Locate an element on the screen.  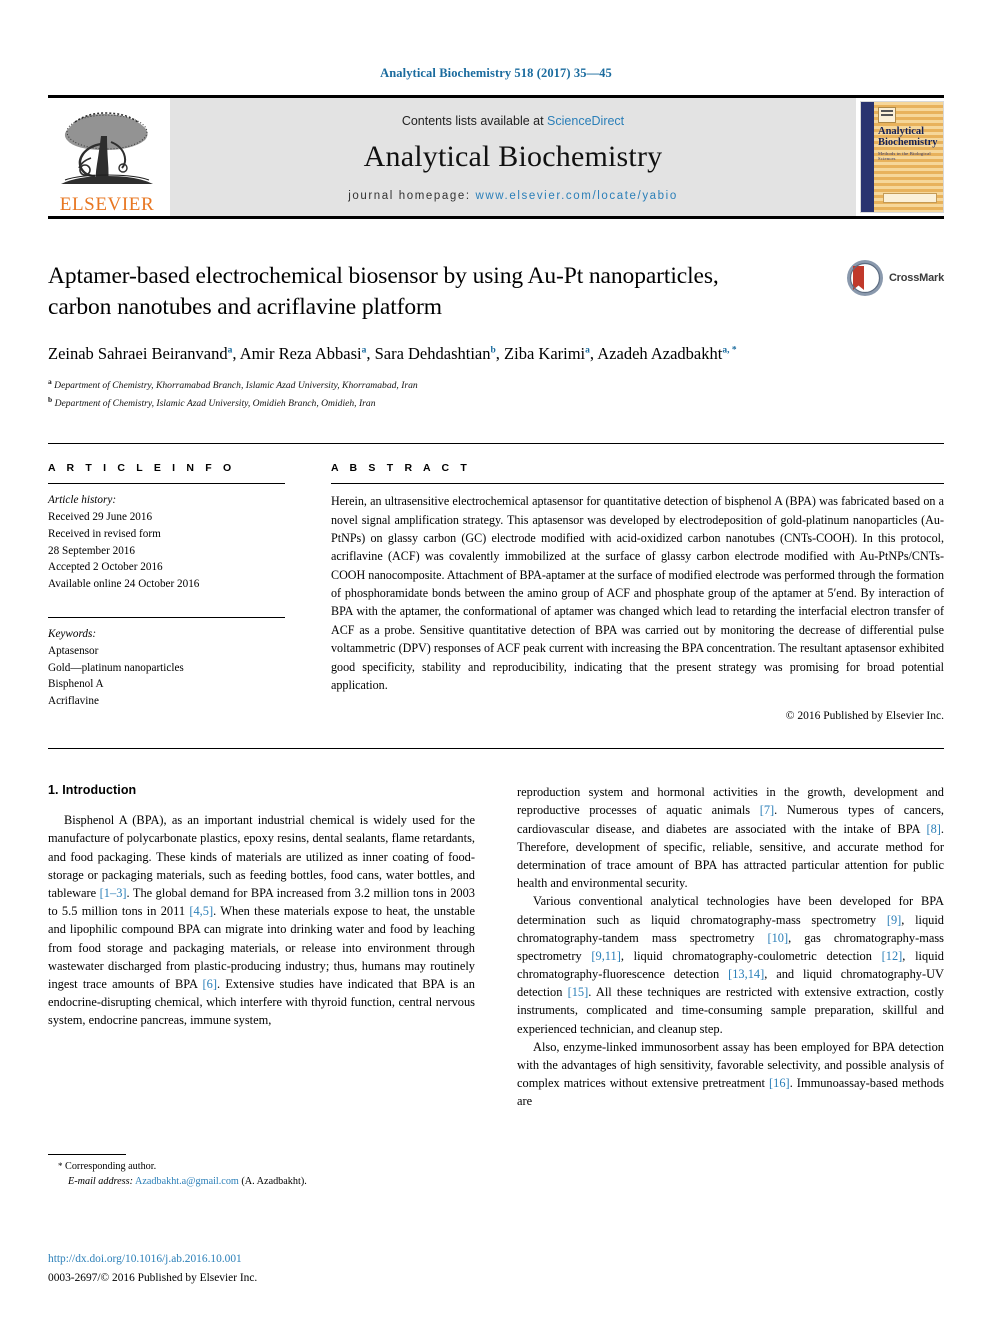
section-title-introduction: 1. Introduction is located at coordinates (92, 790).